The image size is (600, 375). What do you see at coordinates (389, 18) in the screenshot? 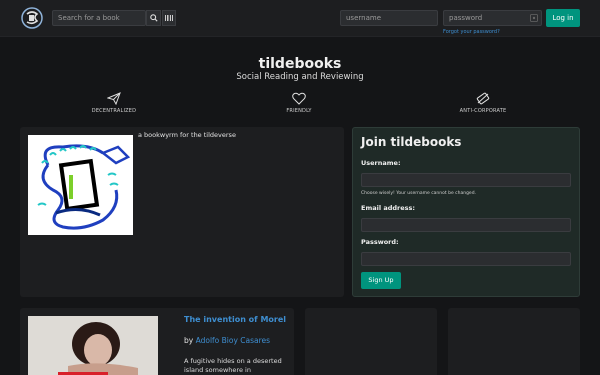
I see `username-input: username` at bounding box center [389, 18].